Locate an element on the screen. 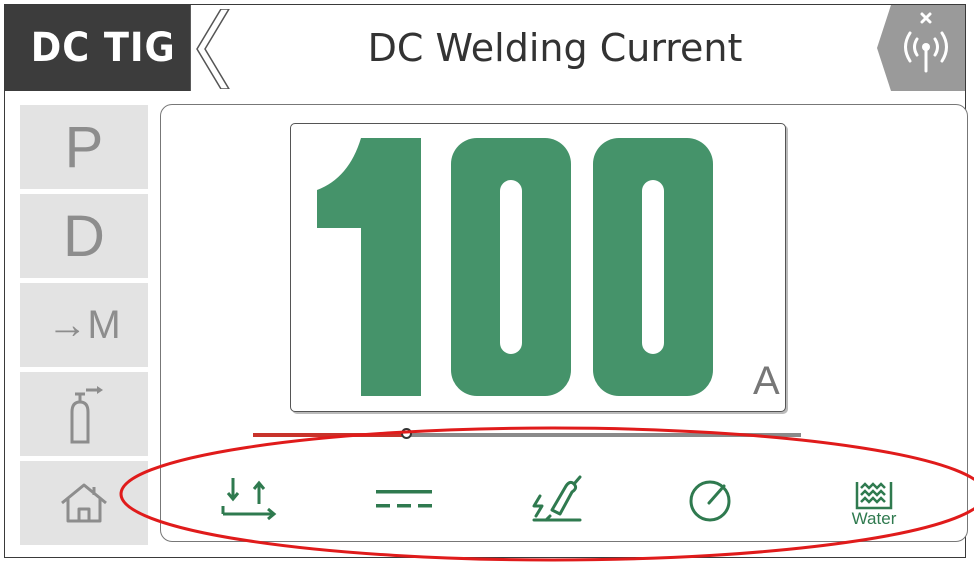 Image resolution: width=974 pixels, height=563 pixels. water-cooling-icon is located at coordinates (874, 495).